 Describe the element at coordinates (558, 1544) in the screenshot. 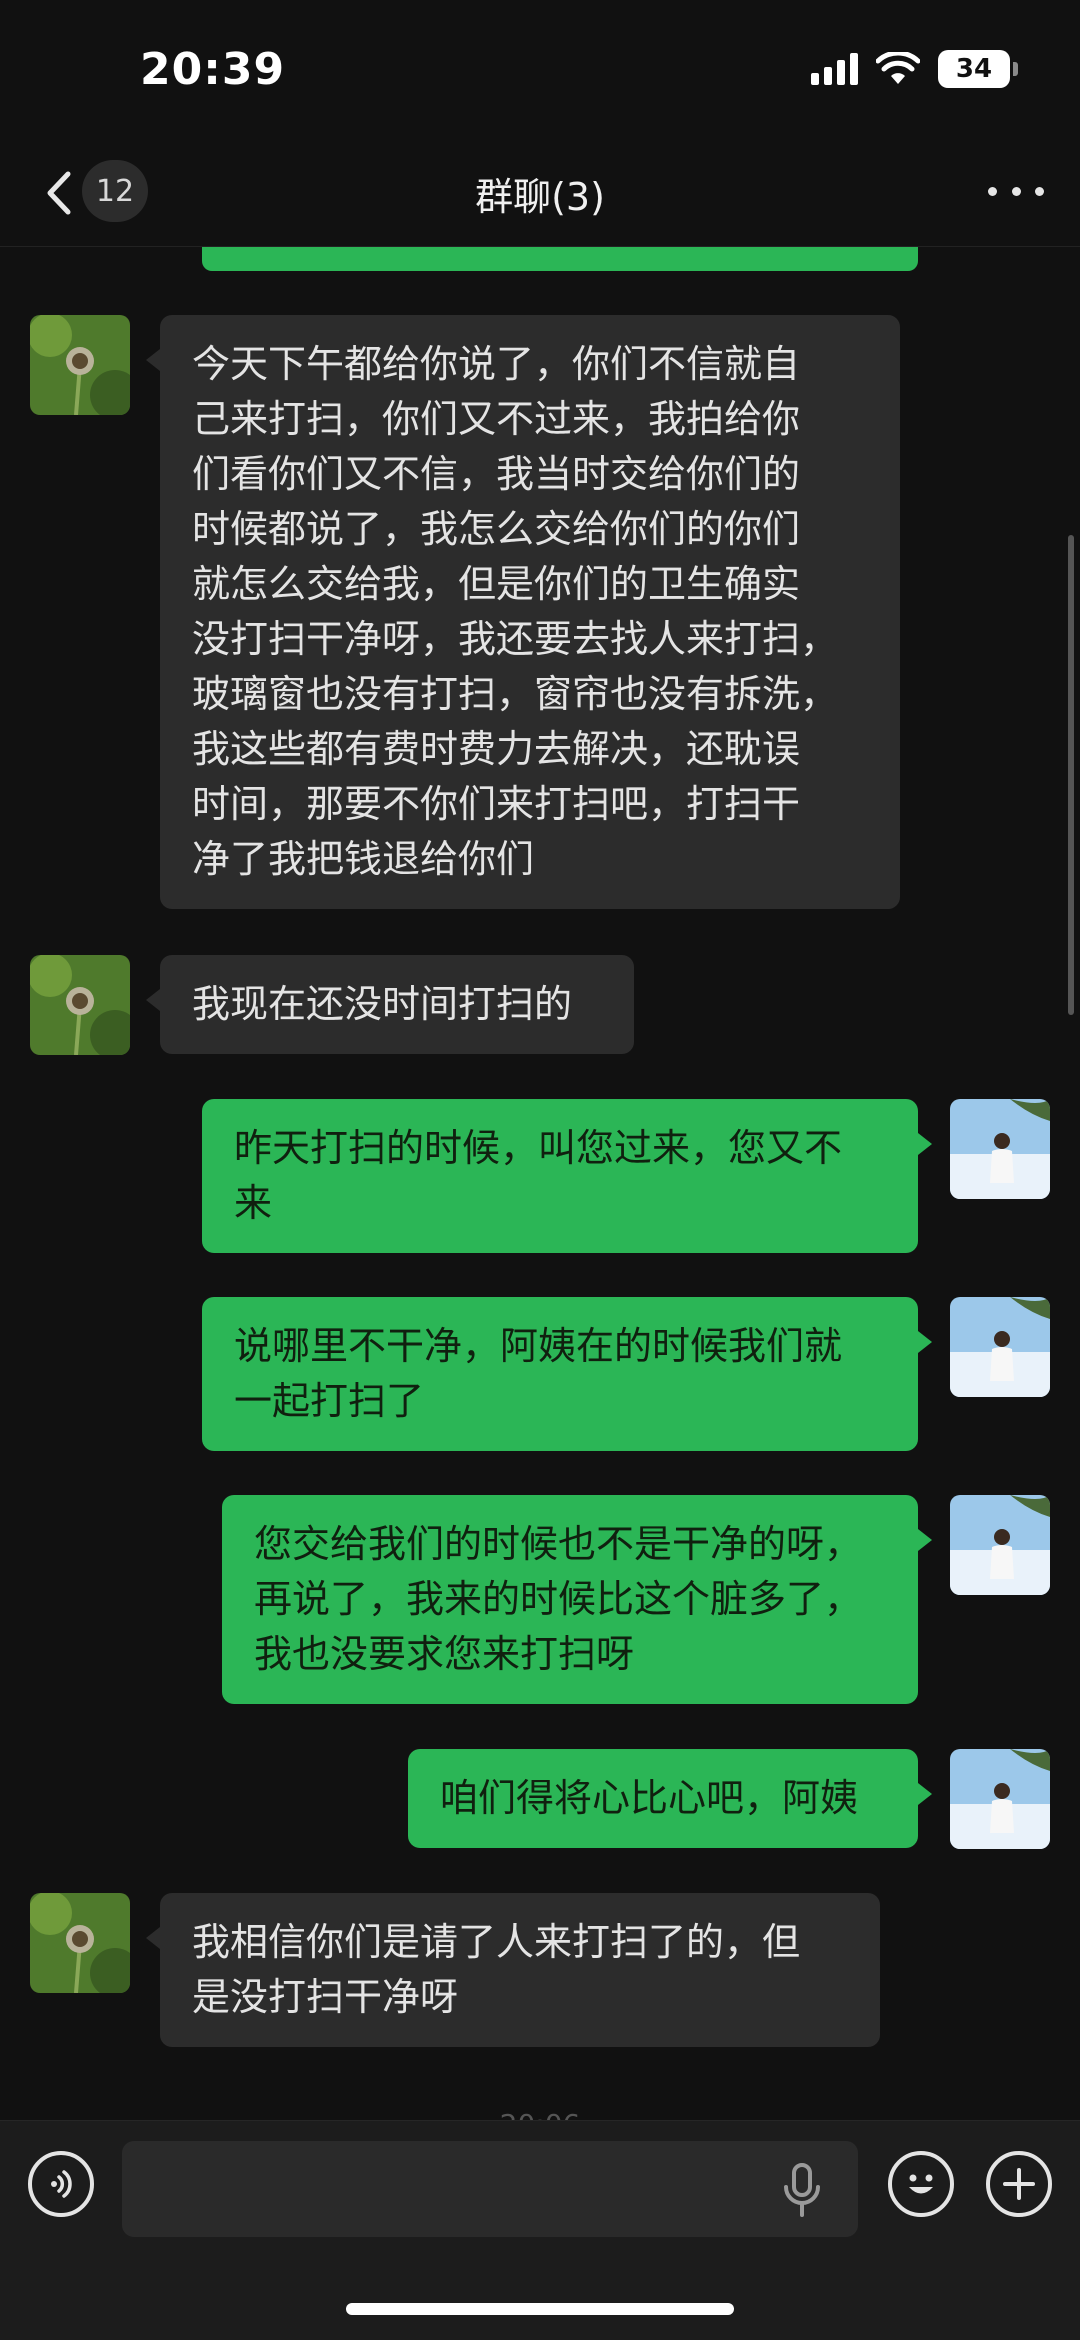

I see `message-line: 您交给我们的时候也不是干净的呀，` at that location.